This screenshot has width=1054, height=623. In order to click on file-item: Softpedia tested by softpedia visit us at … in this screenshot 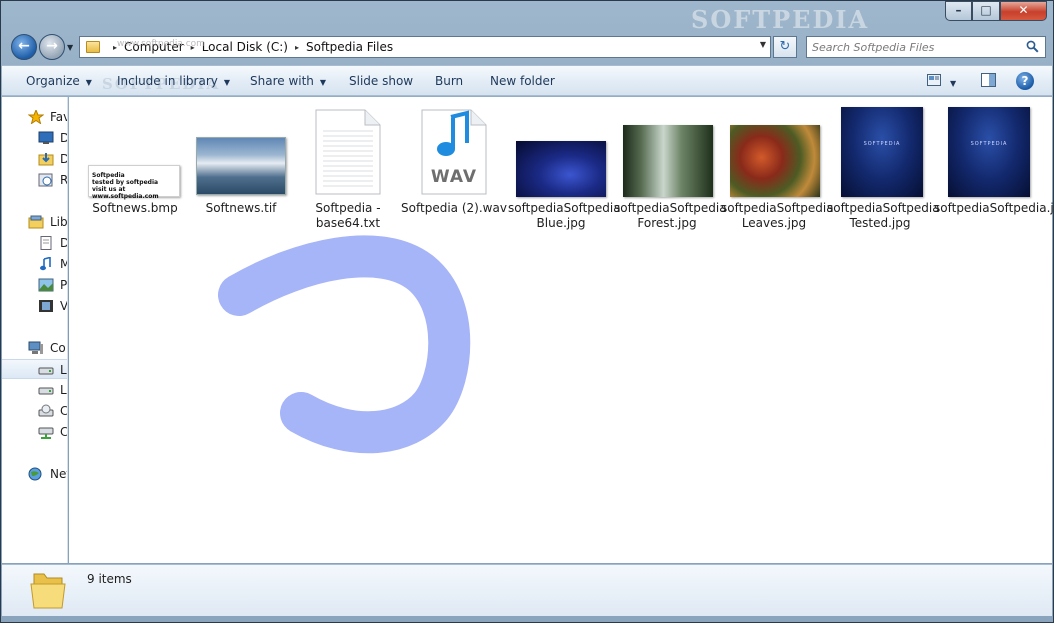, I will do `click(135, 167)`.